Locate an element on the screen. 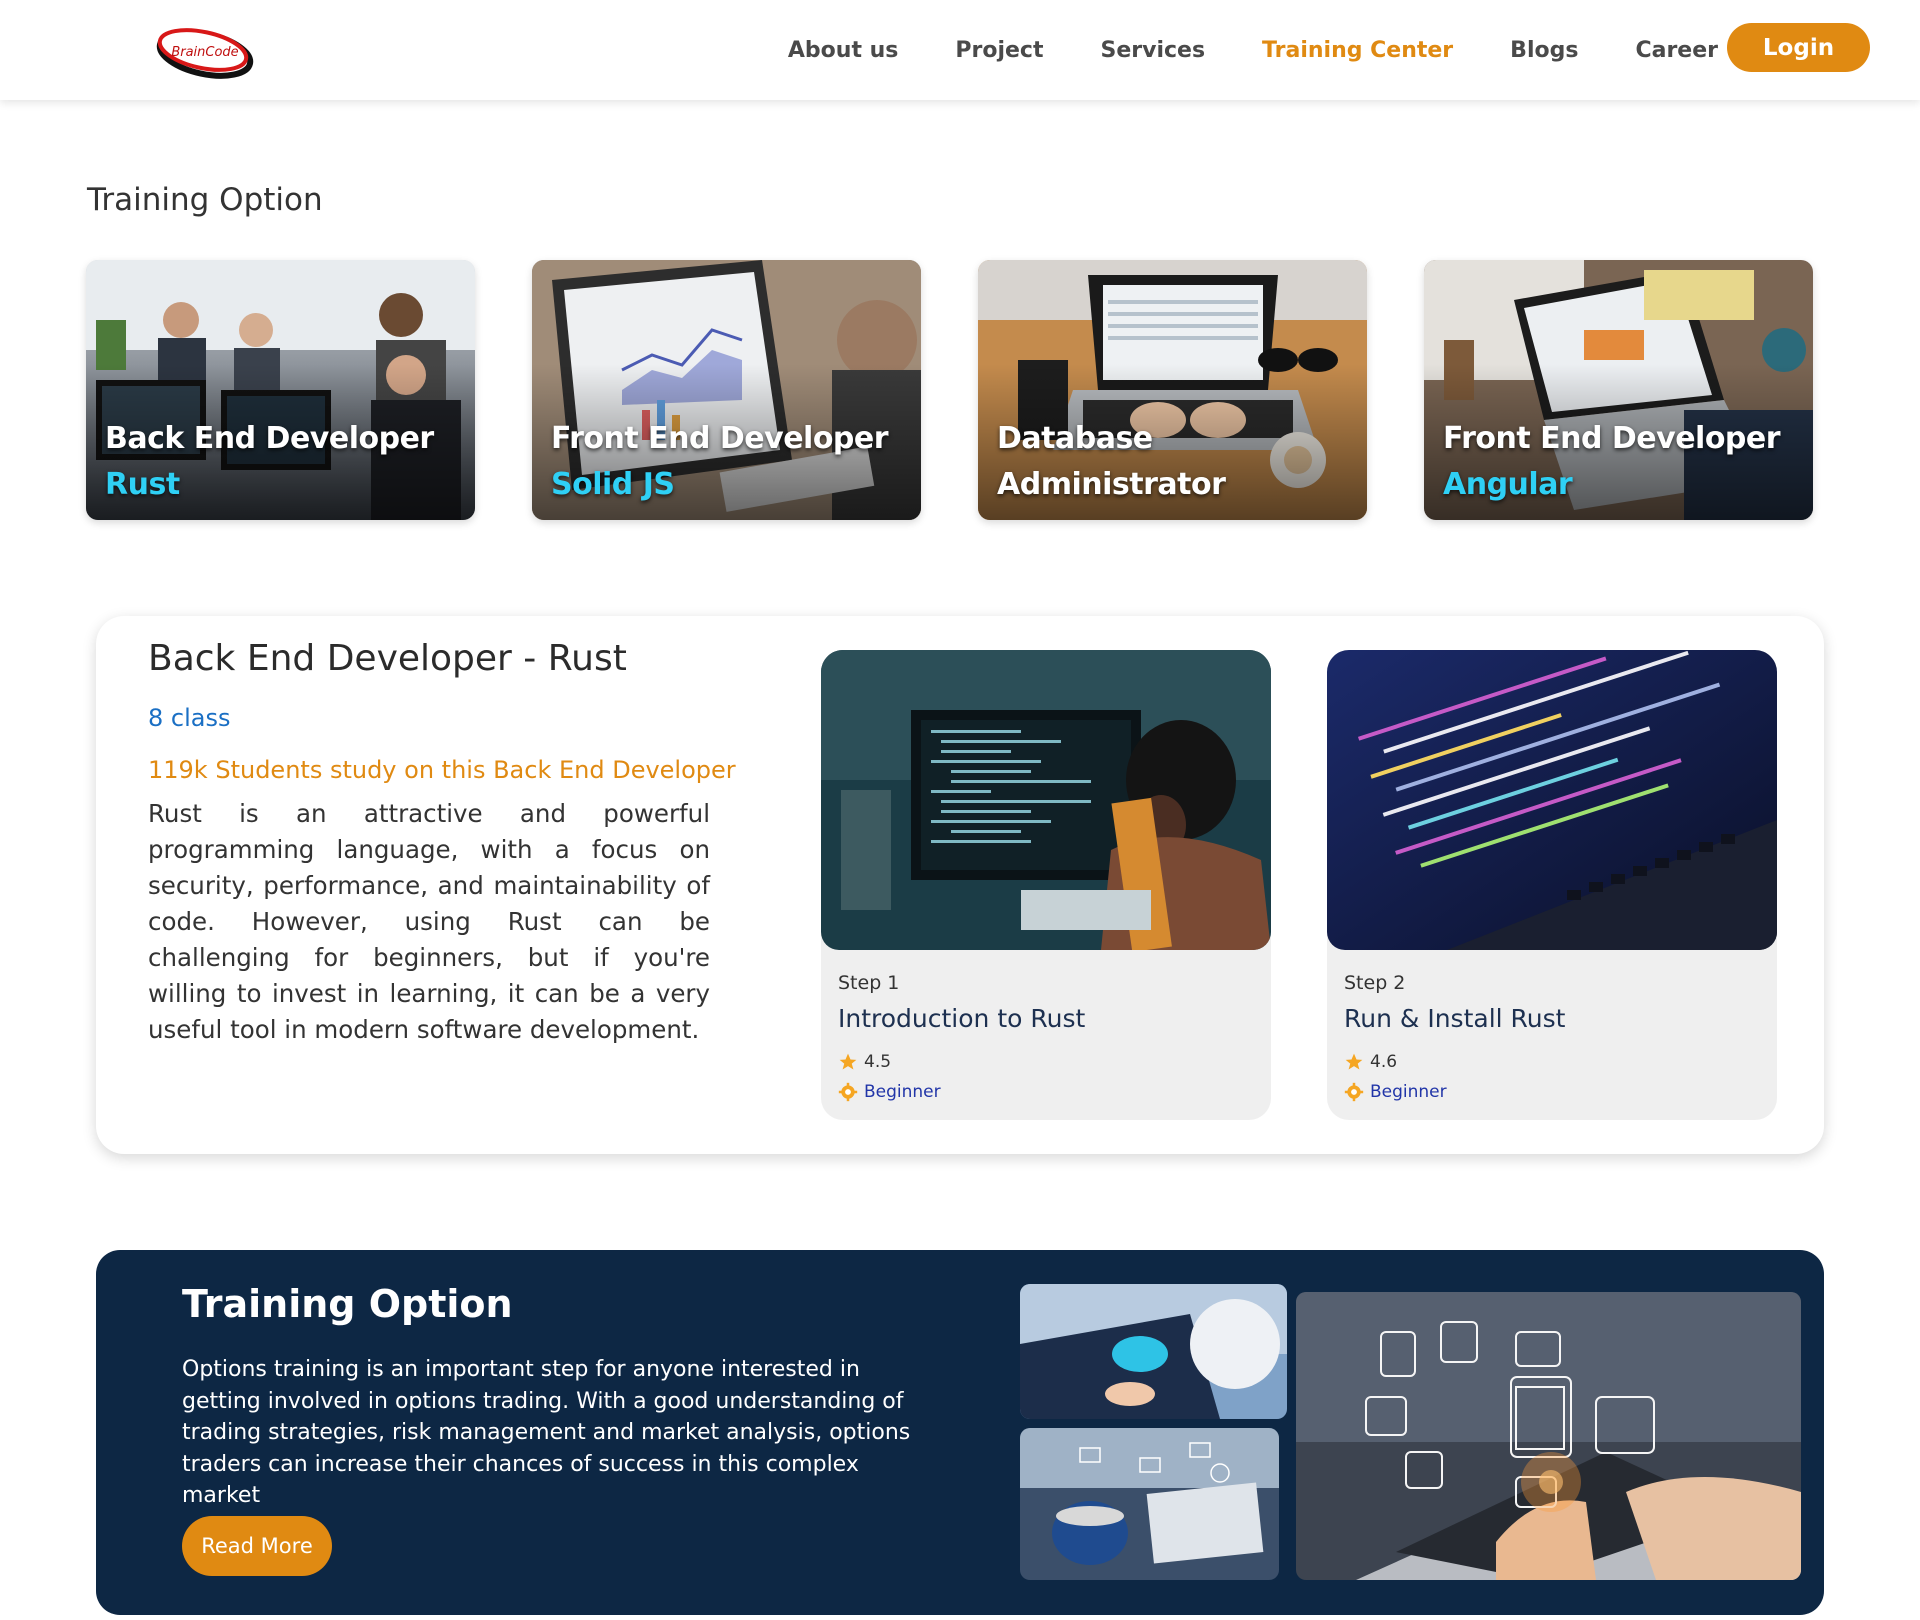  training-option-title: Training Option is located at coordinates (205, 200).